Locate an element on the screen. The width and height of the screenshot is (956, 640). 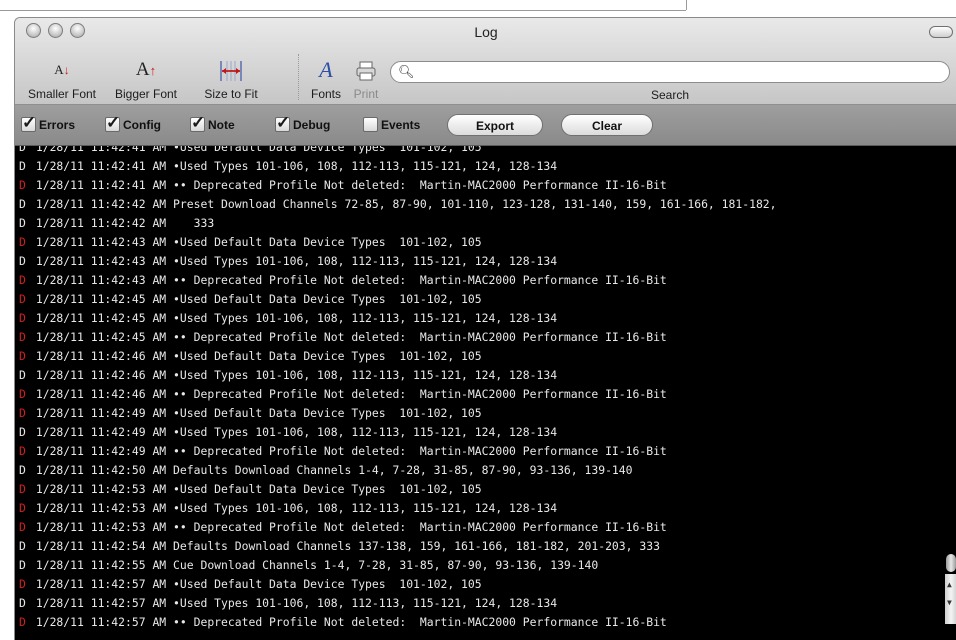
size-to-fit-label: Size to Fit is located at coordinates (231, 94).